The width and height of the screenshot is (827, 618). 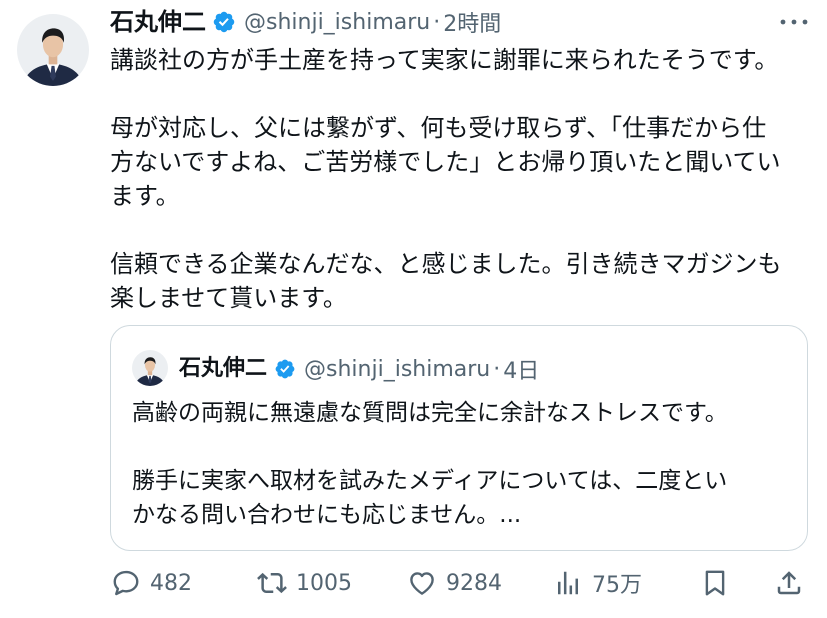 What do you see at coordinates (324, 583) in the screenshot?
I see `retweet-count: 1005` at bounding box center [324, 583].